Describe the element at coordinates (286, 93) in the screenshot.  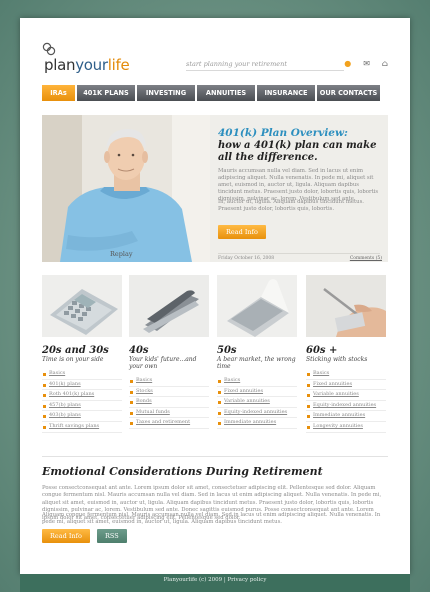
I see `nav-item-insurance: INSURANCE` at that location.